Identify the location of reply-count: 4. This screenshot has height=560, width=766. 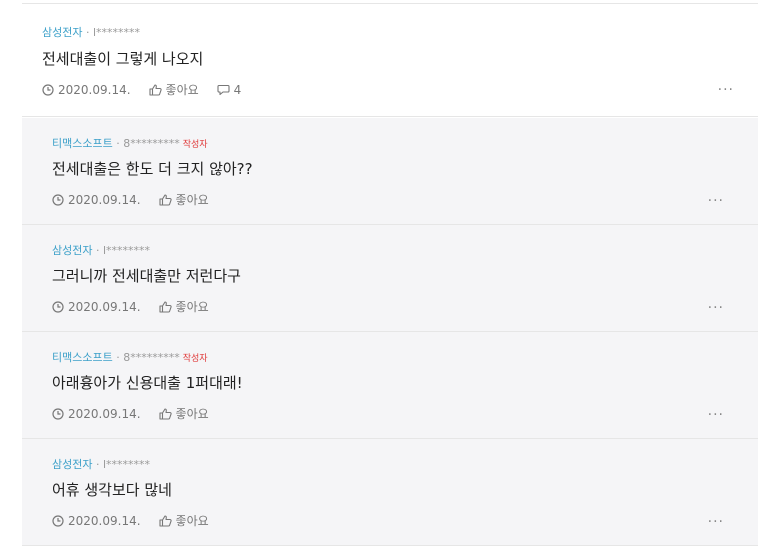
(237, 89).